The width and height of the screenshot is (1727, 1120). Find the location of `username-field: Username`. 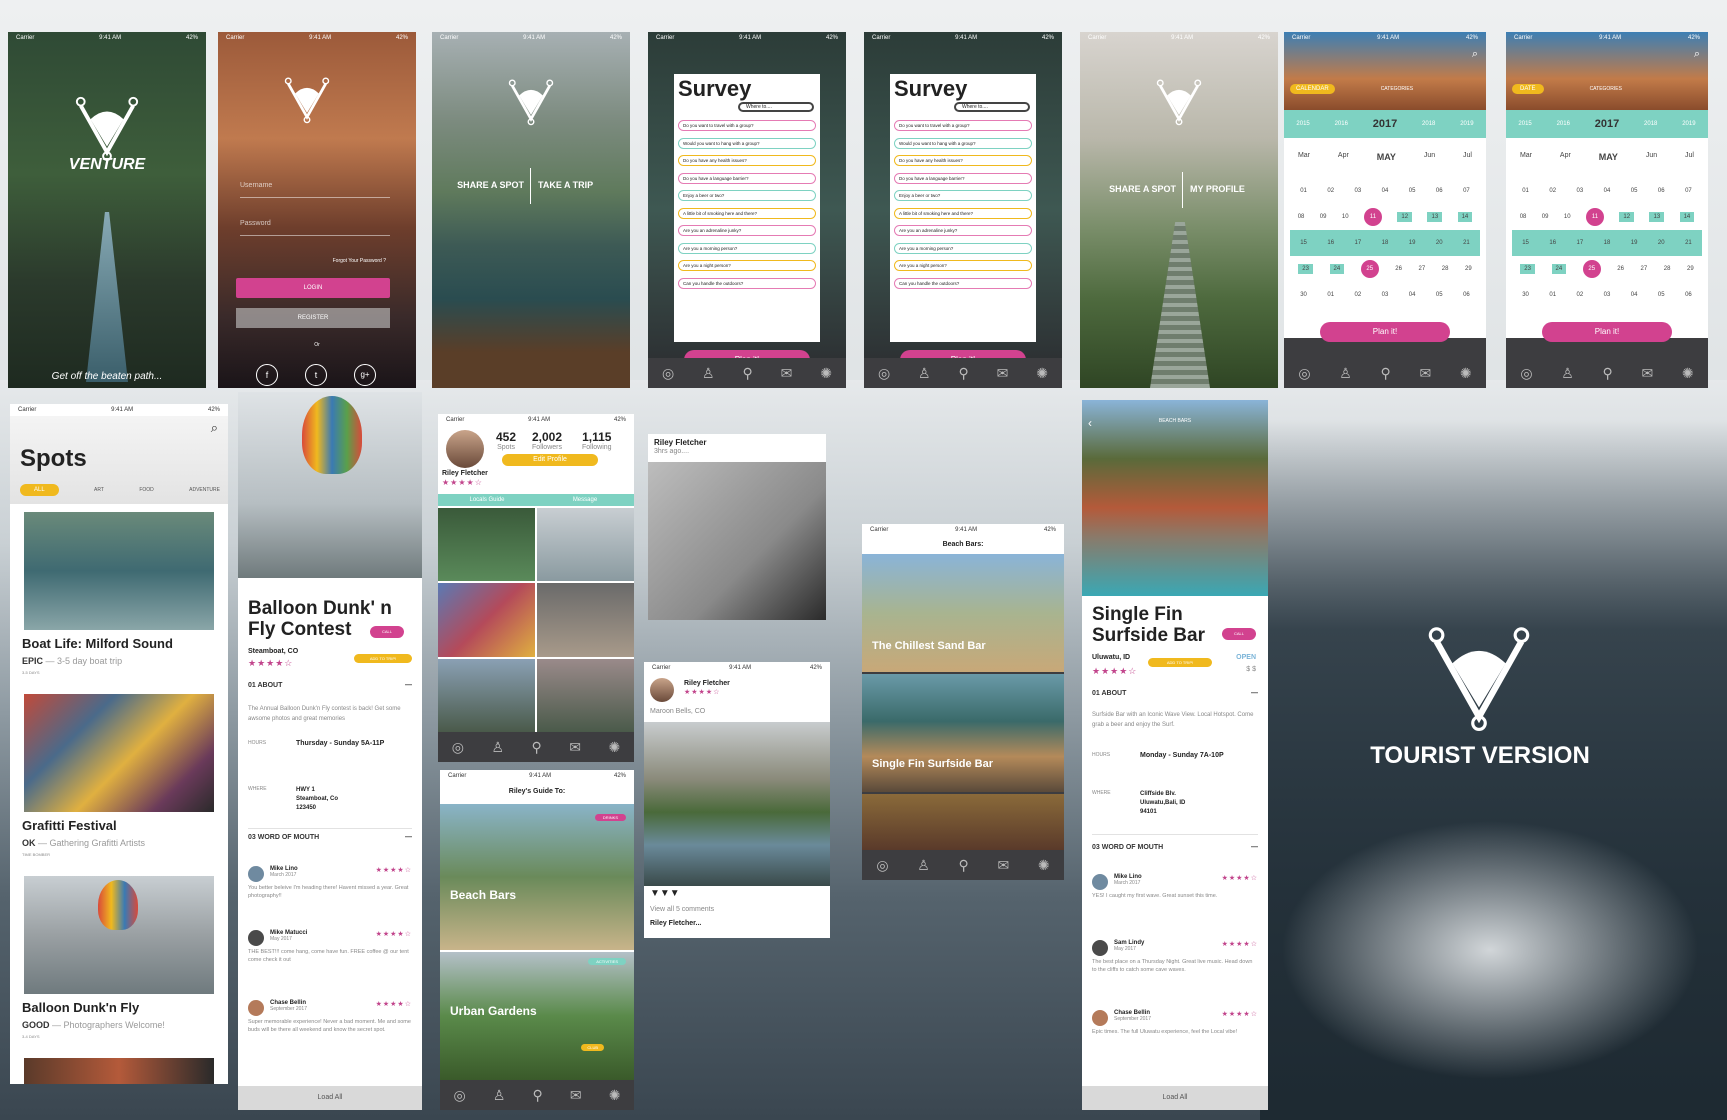

username-field: Username is located at coordinates (315, 190).